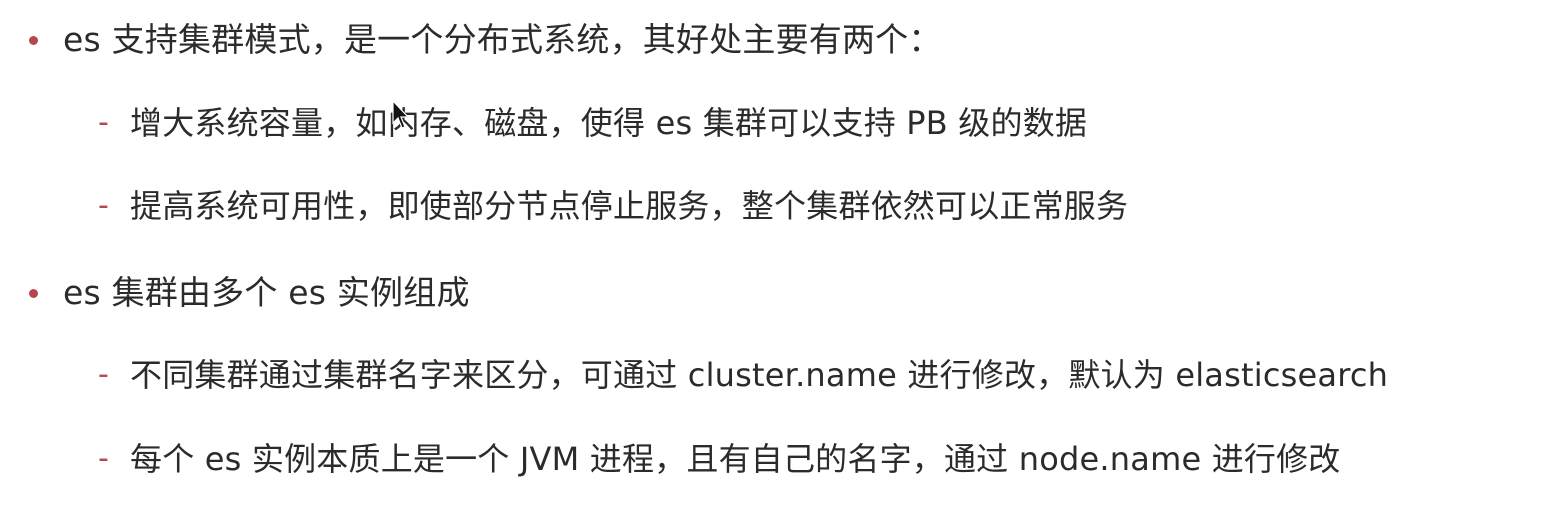  What do you see at coordinates (401, 114) in the screenshot?
I see `mouse-pointer-icon` at bounding box center [401, 114].